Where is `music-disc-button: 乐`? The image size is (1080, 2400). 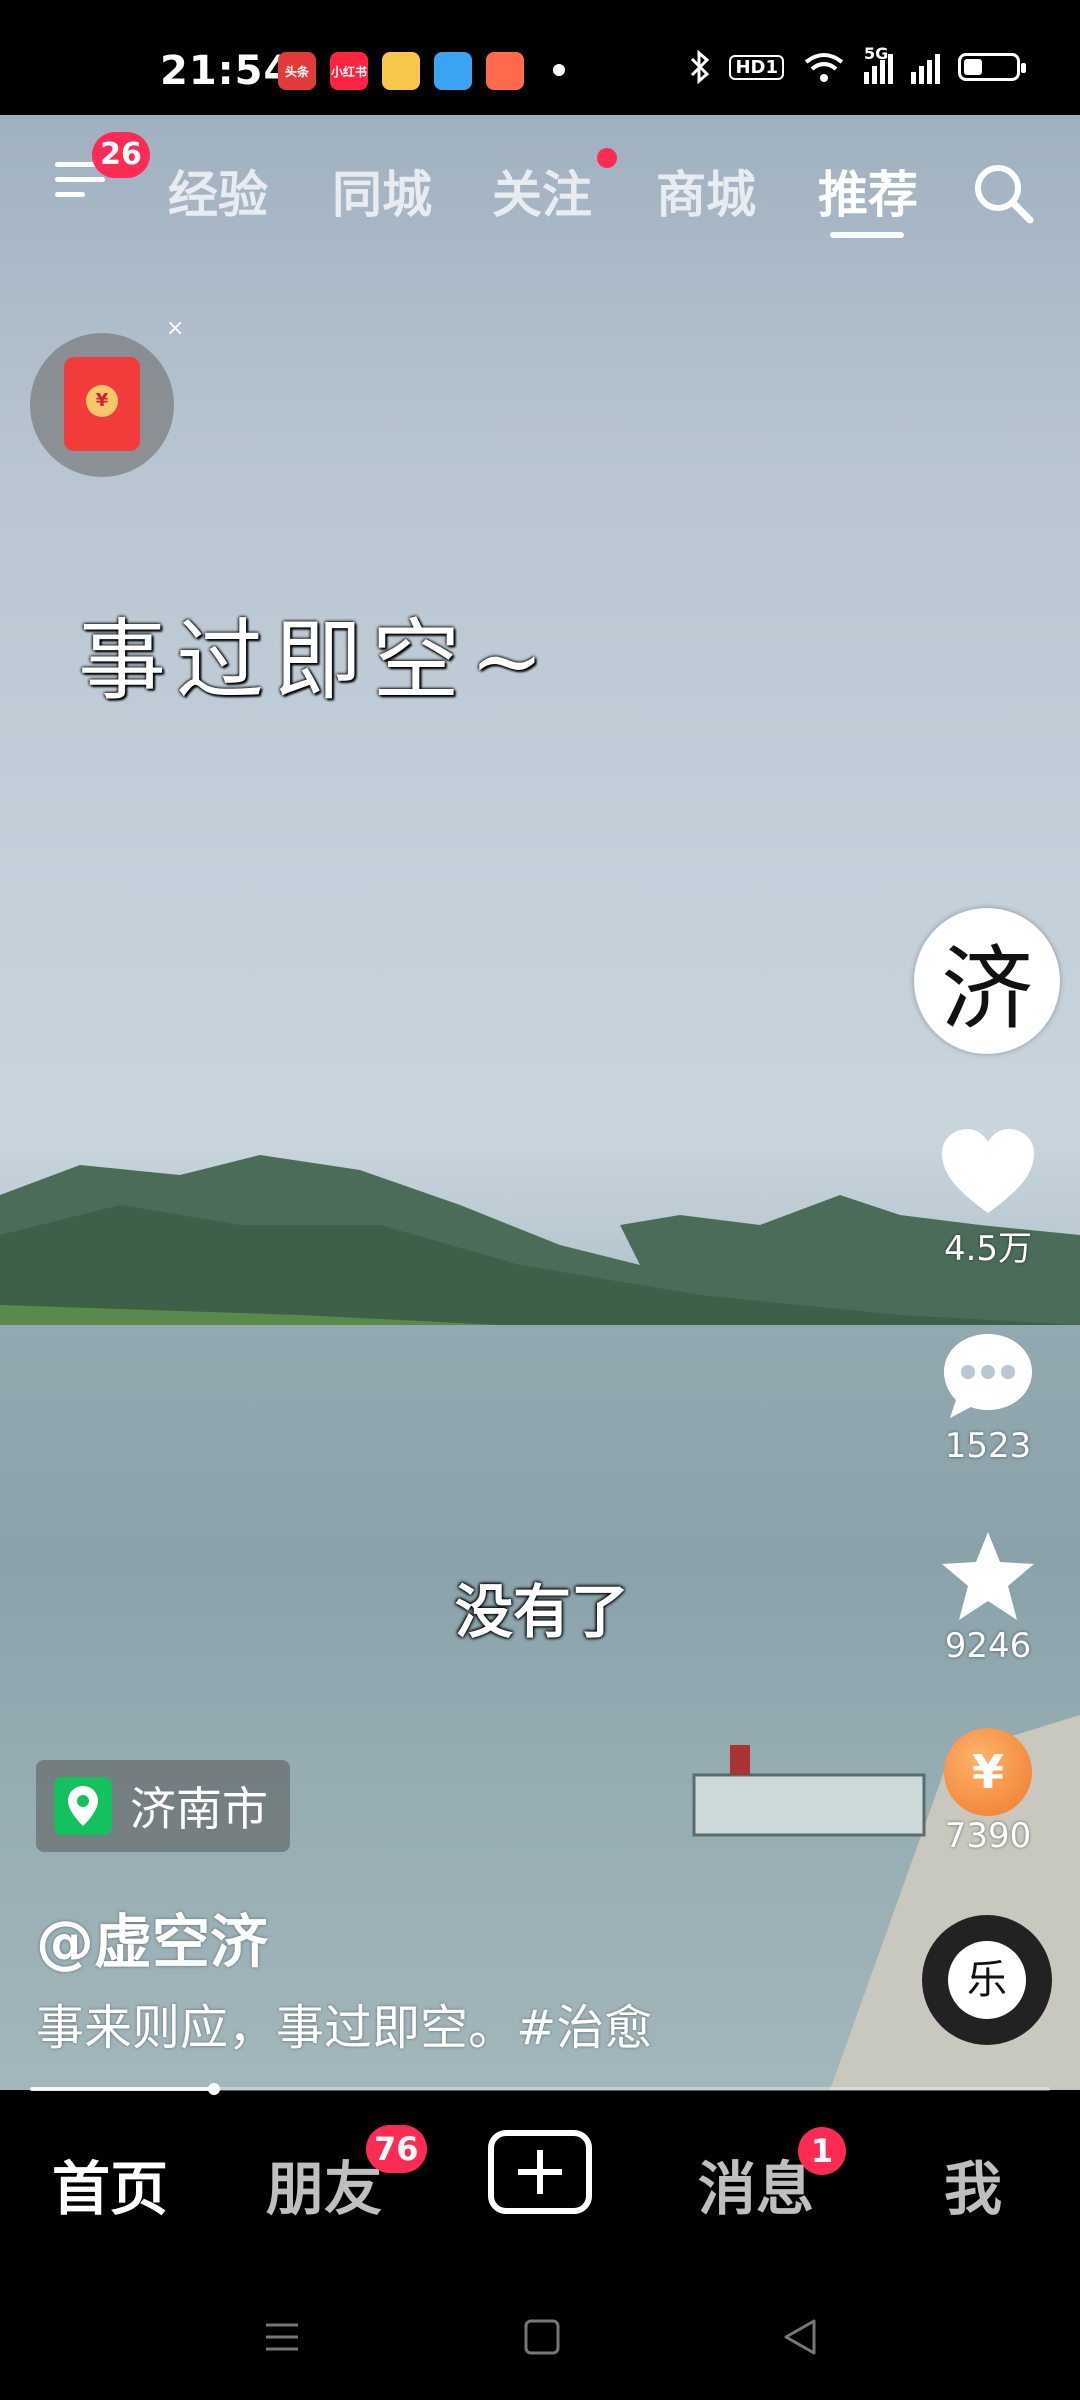 music-disc-button: 乐 is located at coordinates (987, 1980).